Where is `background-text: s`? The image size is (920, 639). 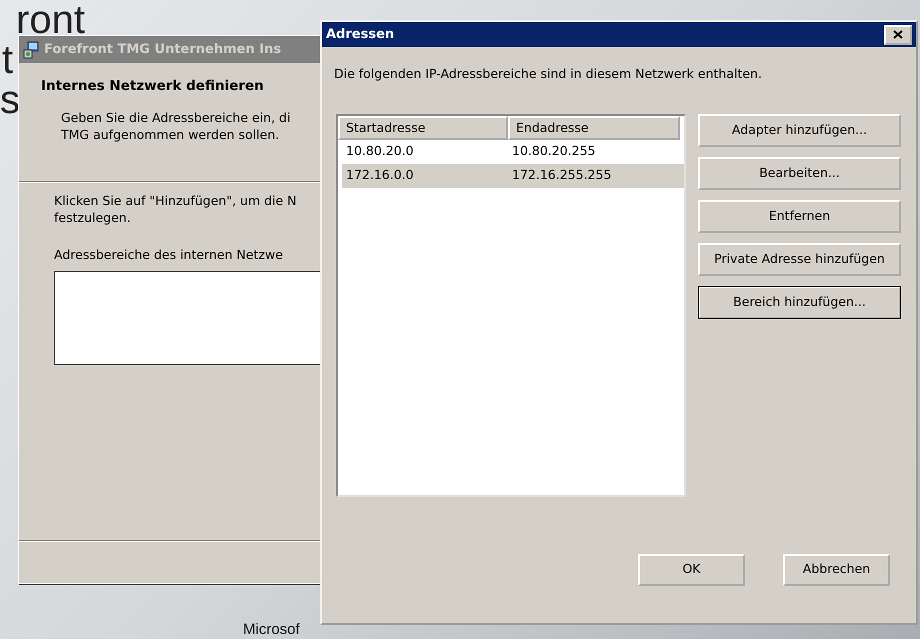 background-text: s is located at coordinates (10, 100).